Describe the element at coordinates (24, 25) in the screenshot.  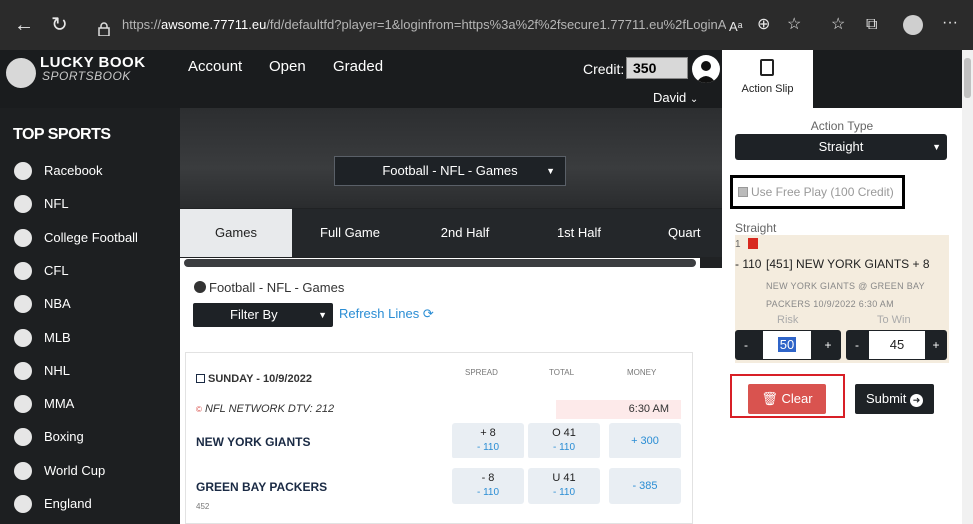
I see `back-icon: ←` at that location.